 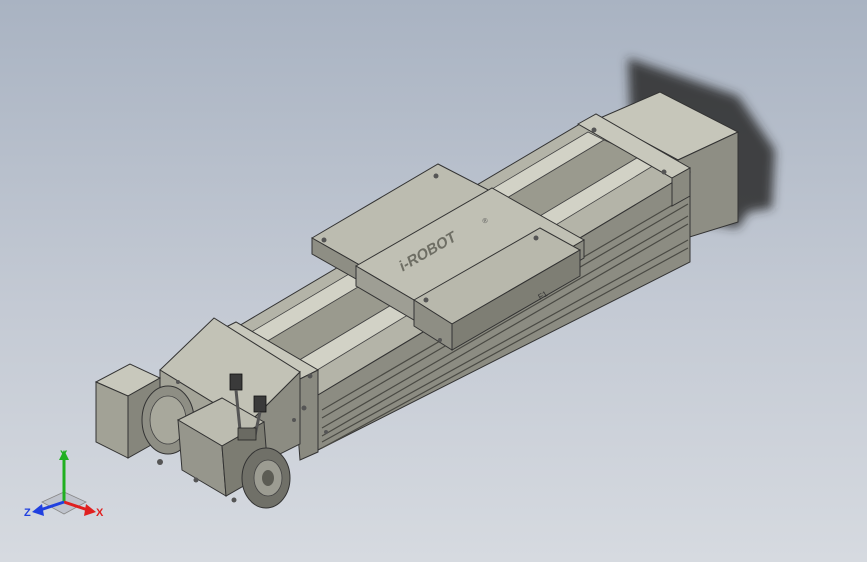 I want to click on coordinate-triad: Y X Z, so click(x=65, y=486).